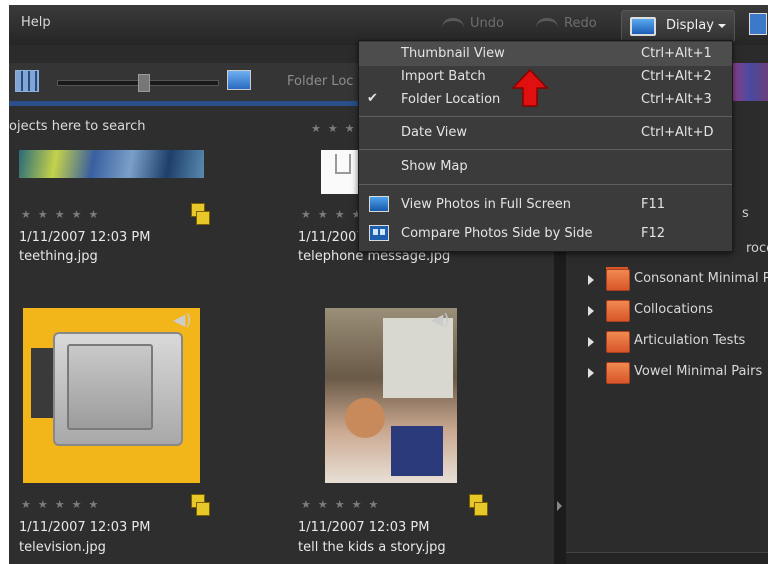 This screenshot has height=564, width=768. I want to click on keyword-item: Collocations, so click(667, 311).